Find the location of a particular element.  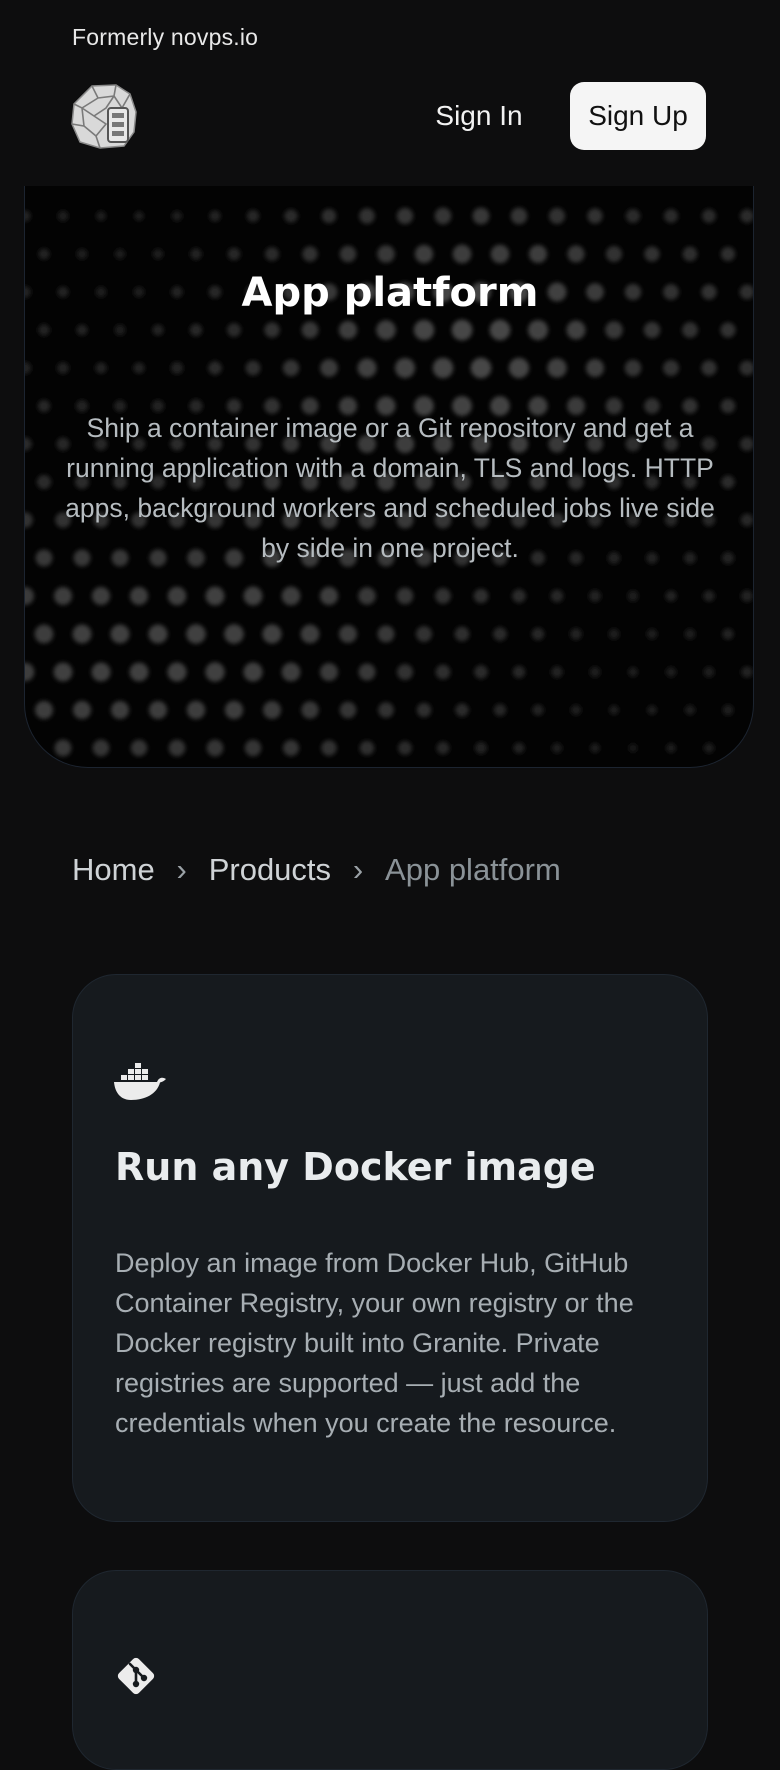

sign-in-button: Sign In is located at coordinates (479, 116).